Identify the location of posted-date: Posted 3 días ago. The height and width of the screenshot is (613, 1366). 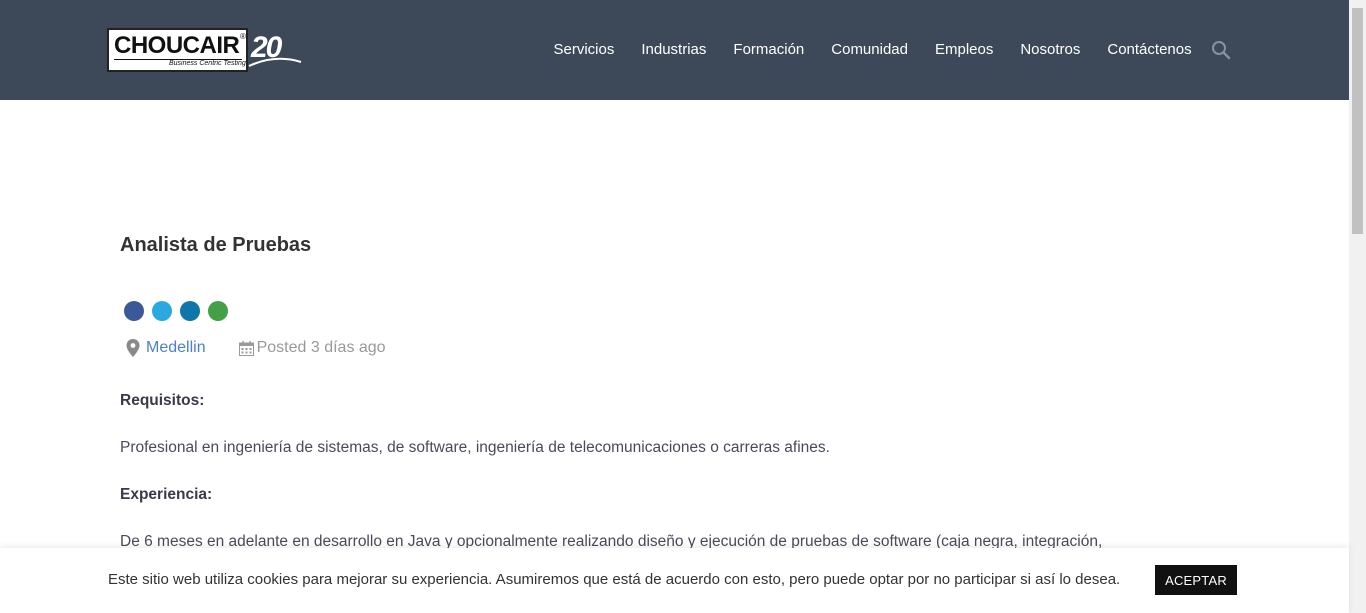
(321, 347).